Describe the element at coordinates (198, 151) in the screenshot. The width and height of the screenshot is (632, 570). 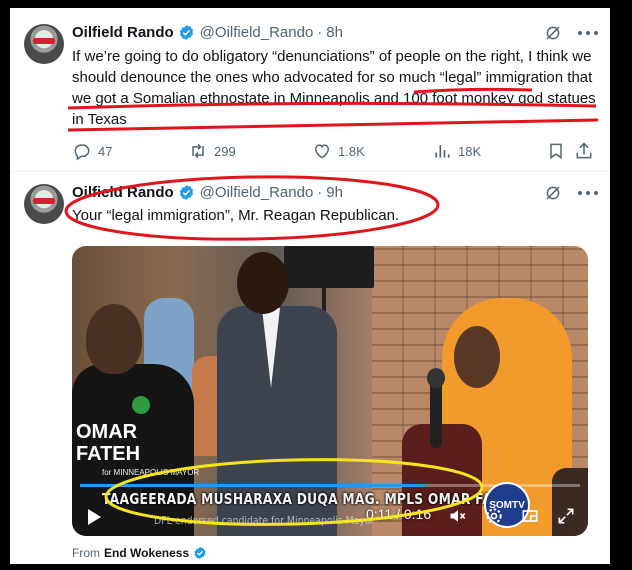
I see `repost-icon` at that location.